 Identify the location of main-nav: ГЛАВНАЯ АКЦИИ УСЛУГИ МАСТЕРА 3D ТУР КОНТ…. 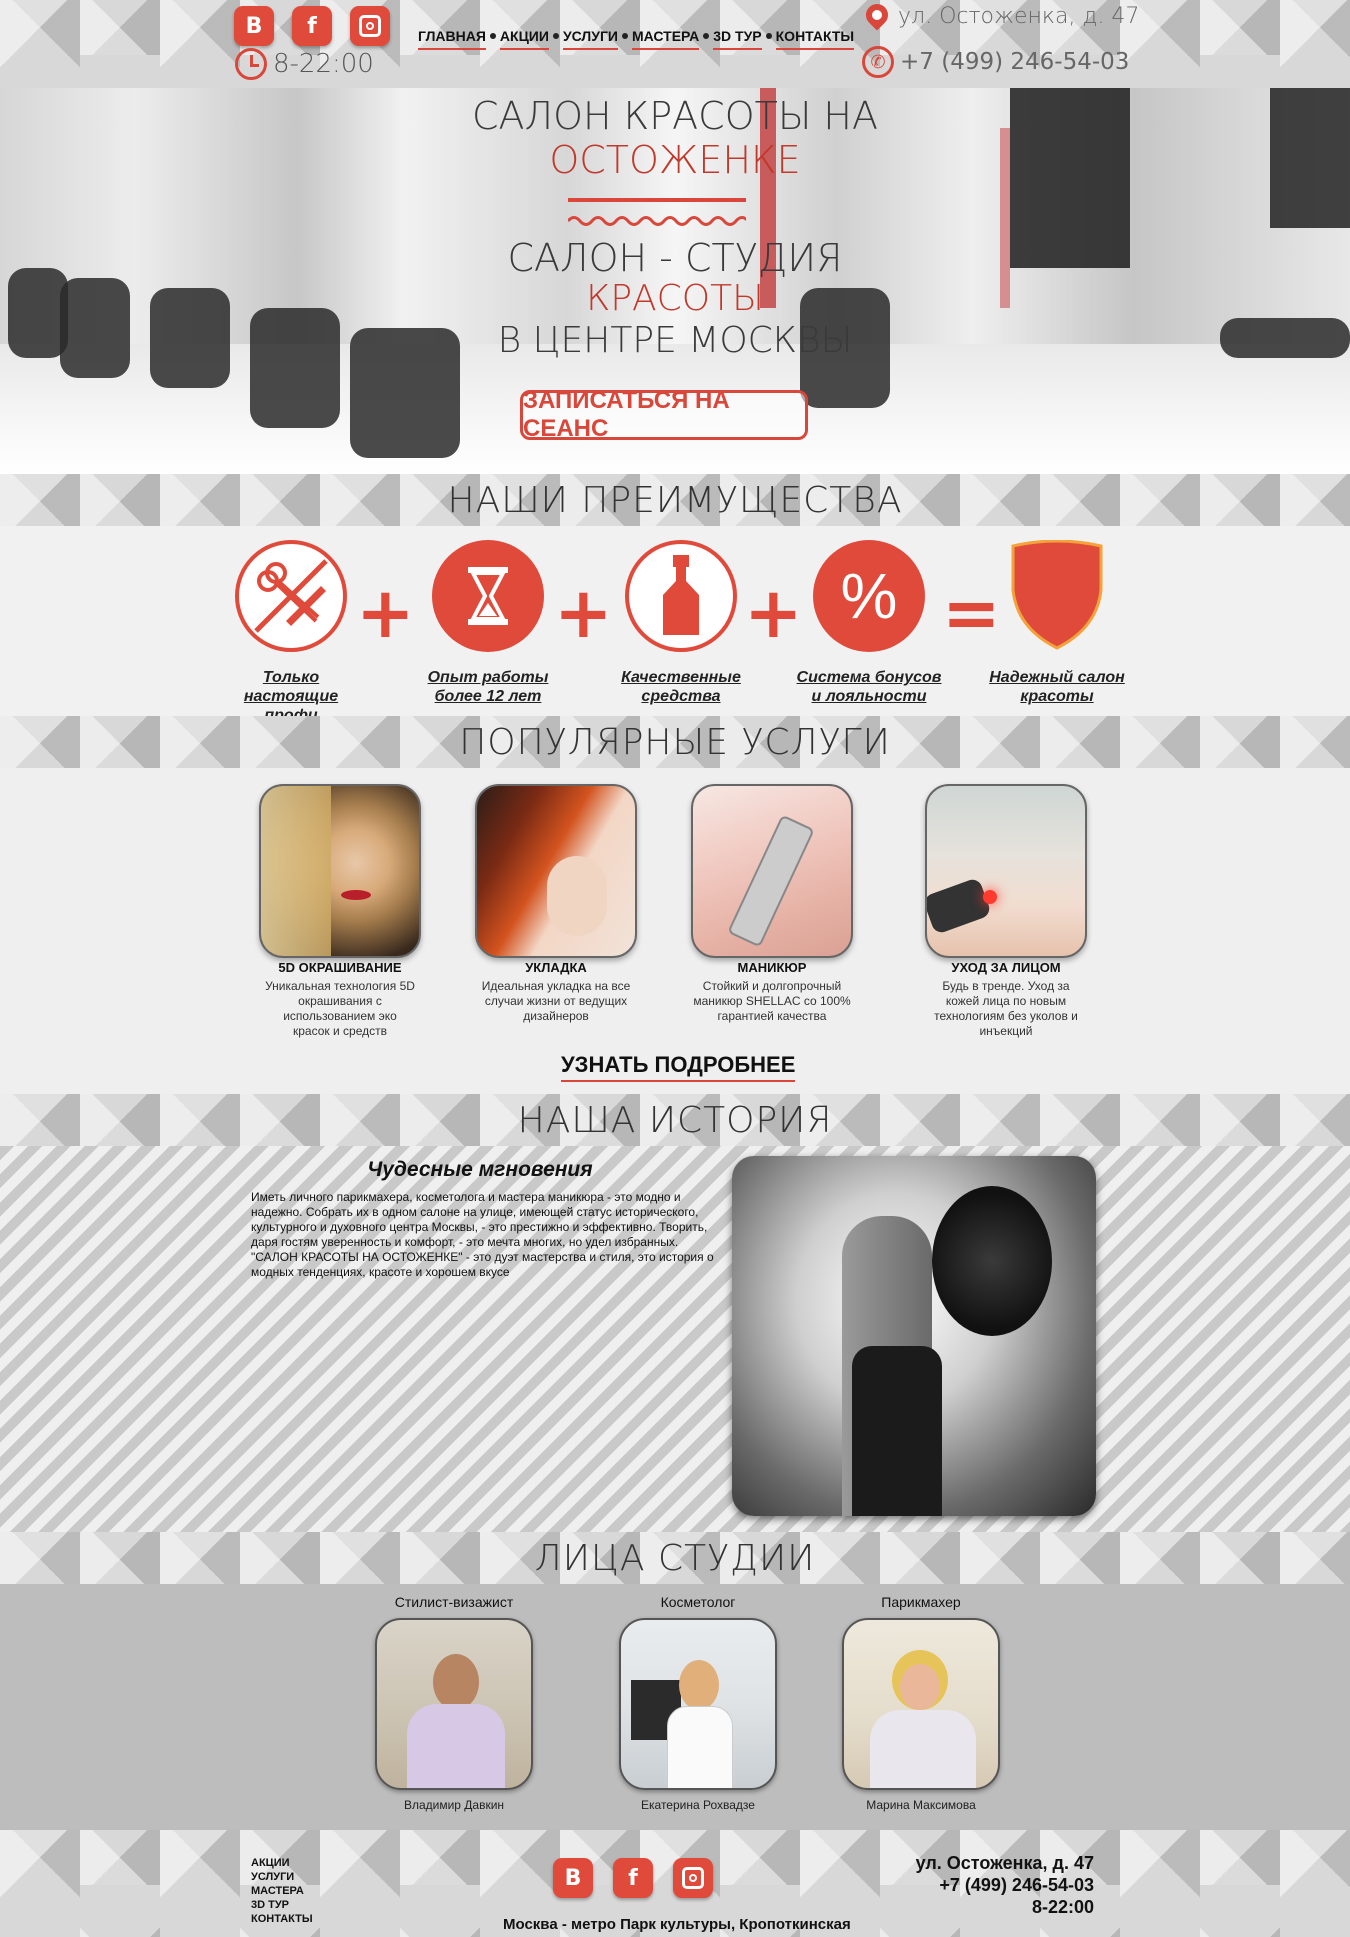
(636, 39).